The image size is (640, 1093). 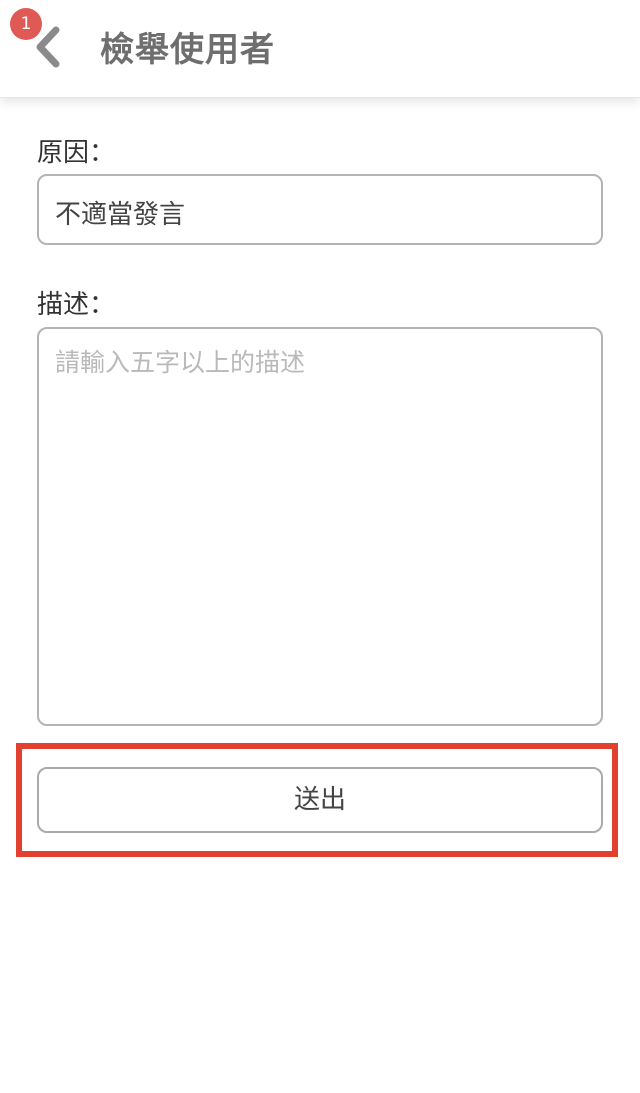 I want to click on description-label: 描述：, so click(x=76, y=305).